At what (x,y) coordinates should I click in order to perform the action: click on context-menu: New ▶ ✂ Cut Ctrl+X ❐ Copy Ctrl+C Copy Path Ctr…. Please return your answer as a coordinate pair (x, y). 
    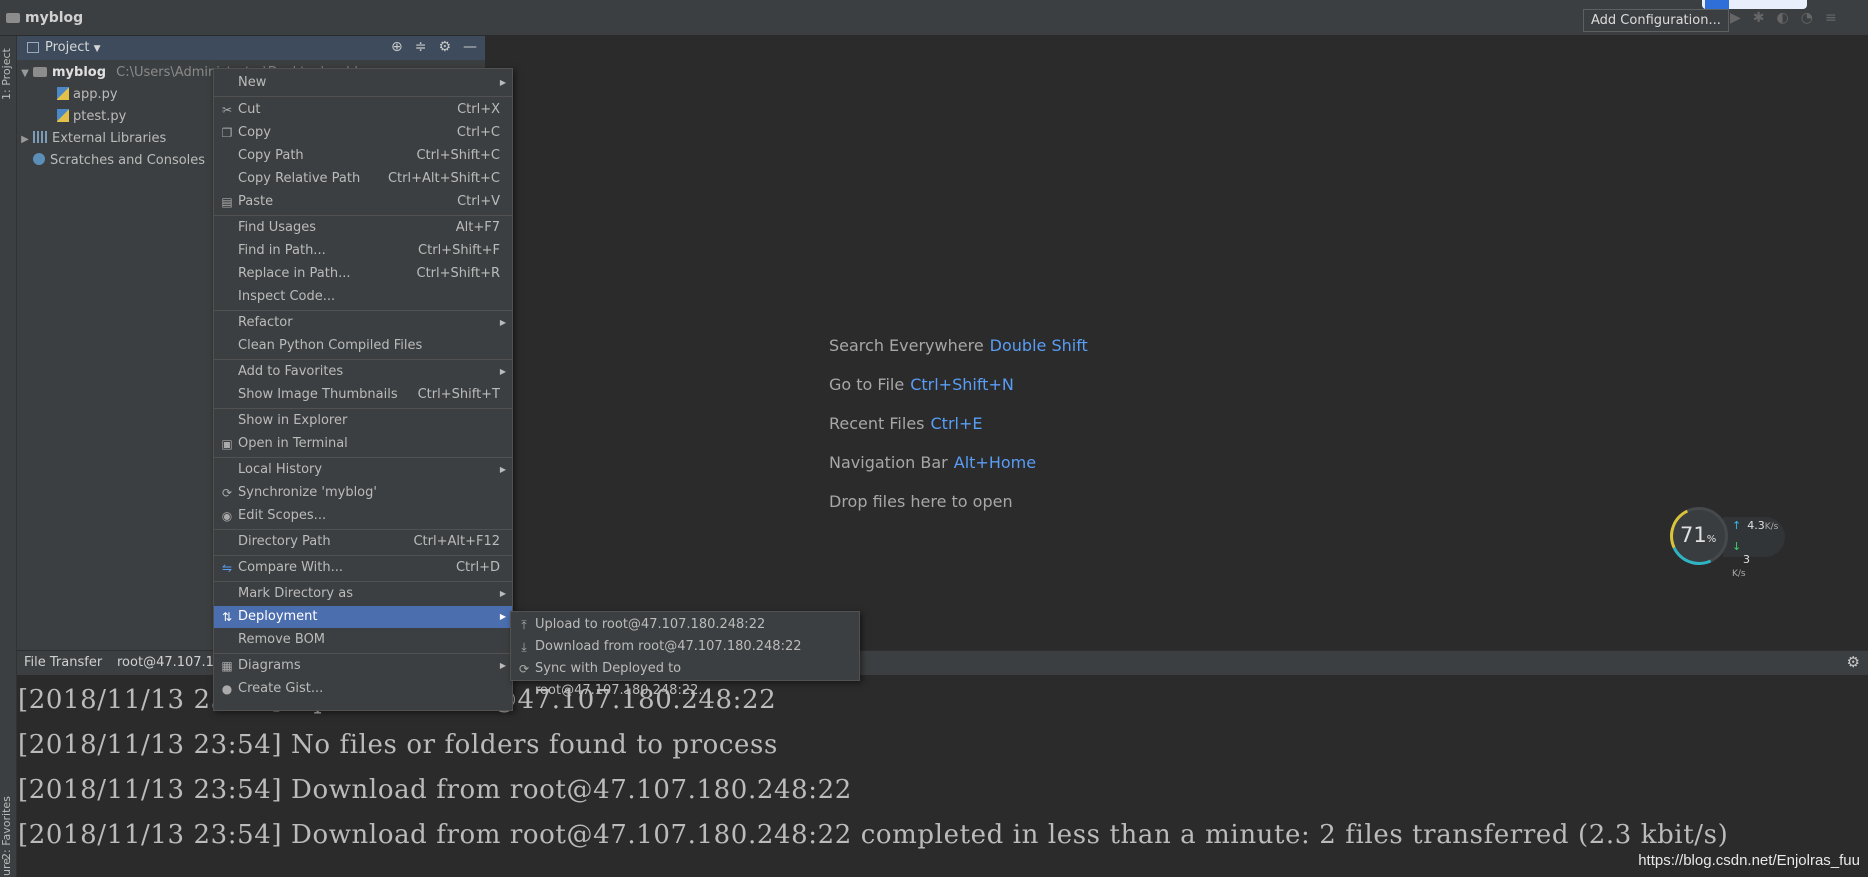
    Looking at the image, I should click on (363, 389).